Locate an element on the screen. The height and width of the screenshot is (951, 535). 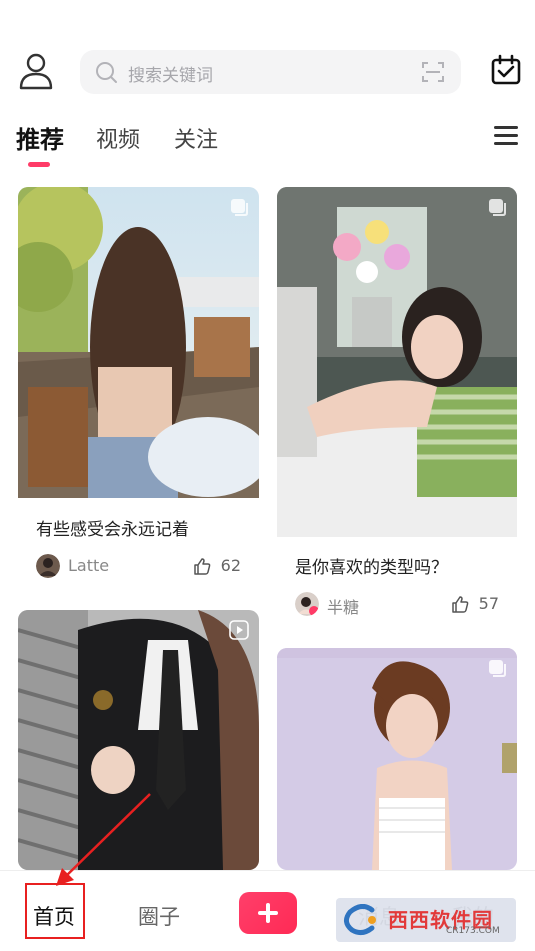
annotation-arrow is located at coordinates (103, 839).